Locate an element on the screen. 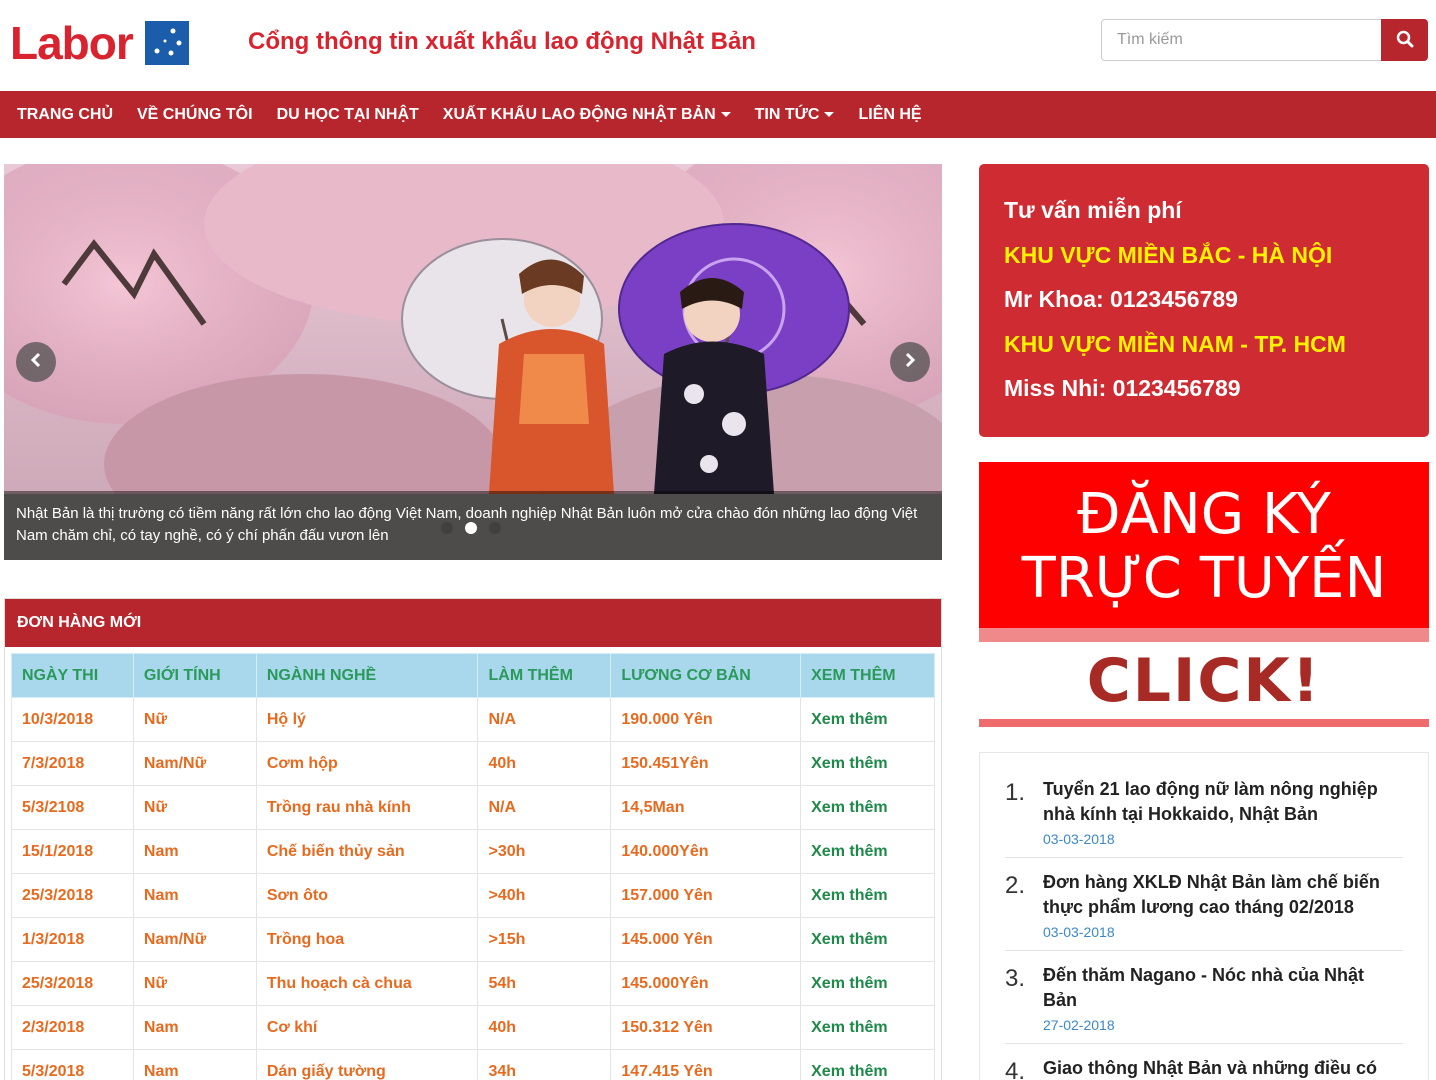  news-date: 03-03-2018 is located at coordinates (1079, 839).